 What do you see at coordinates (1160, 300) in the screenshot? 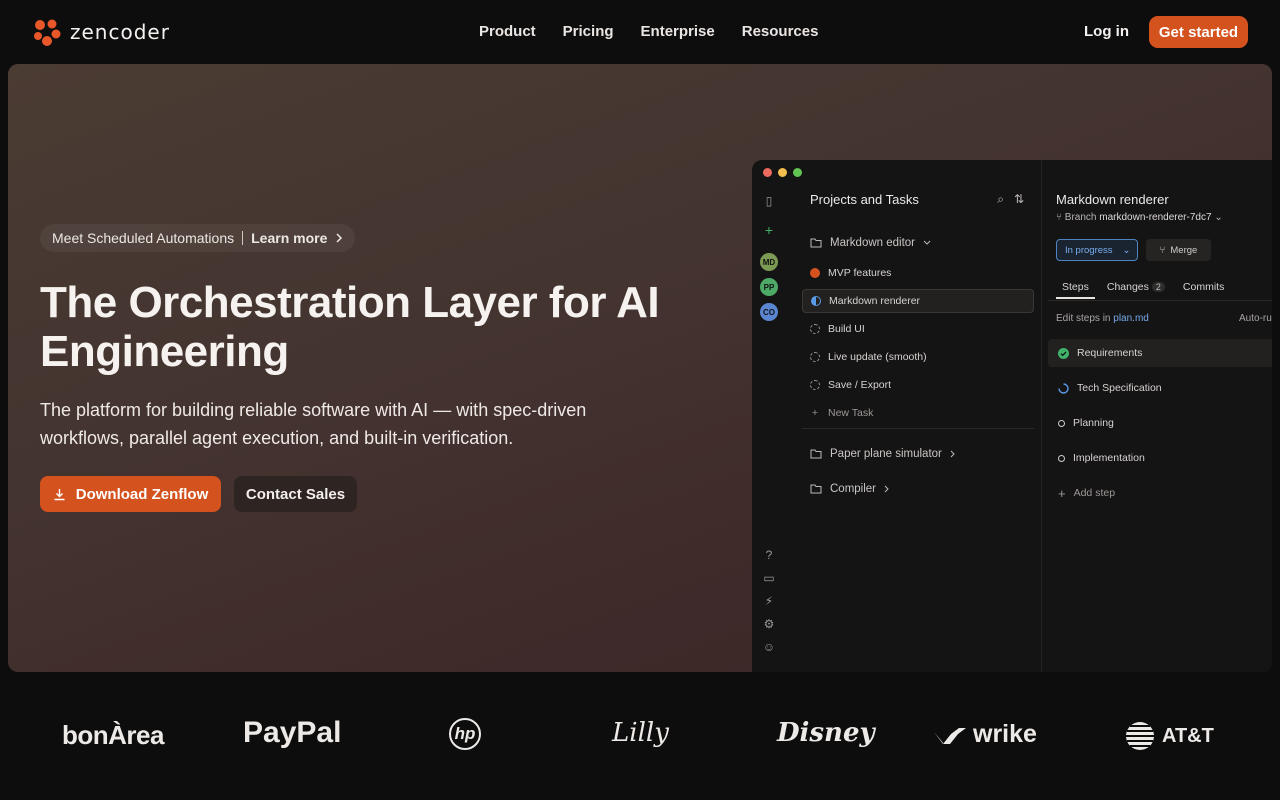
I see `tabs-underline` at bounding box center [1160, 300].